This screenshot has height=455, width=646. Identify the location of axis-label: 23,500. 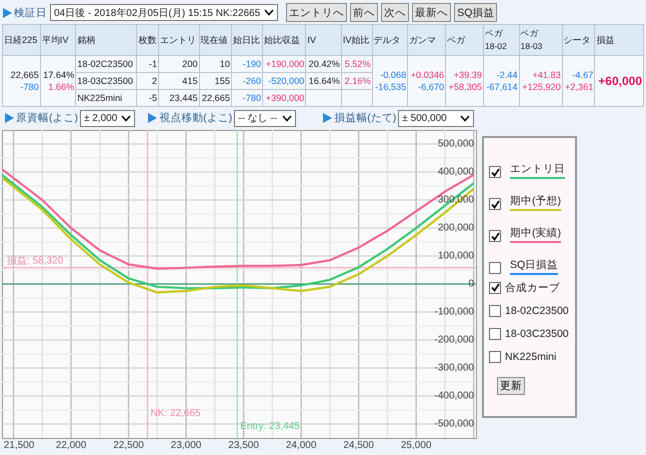
(243, 445).